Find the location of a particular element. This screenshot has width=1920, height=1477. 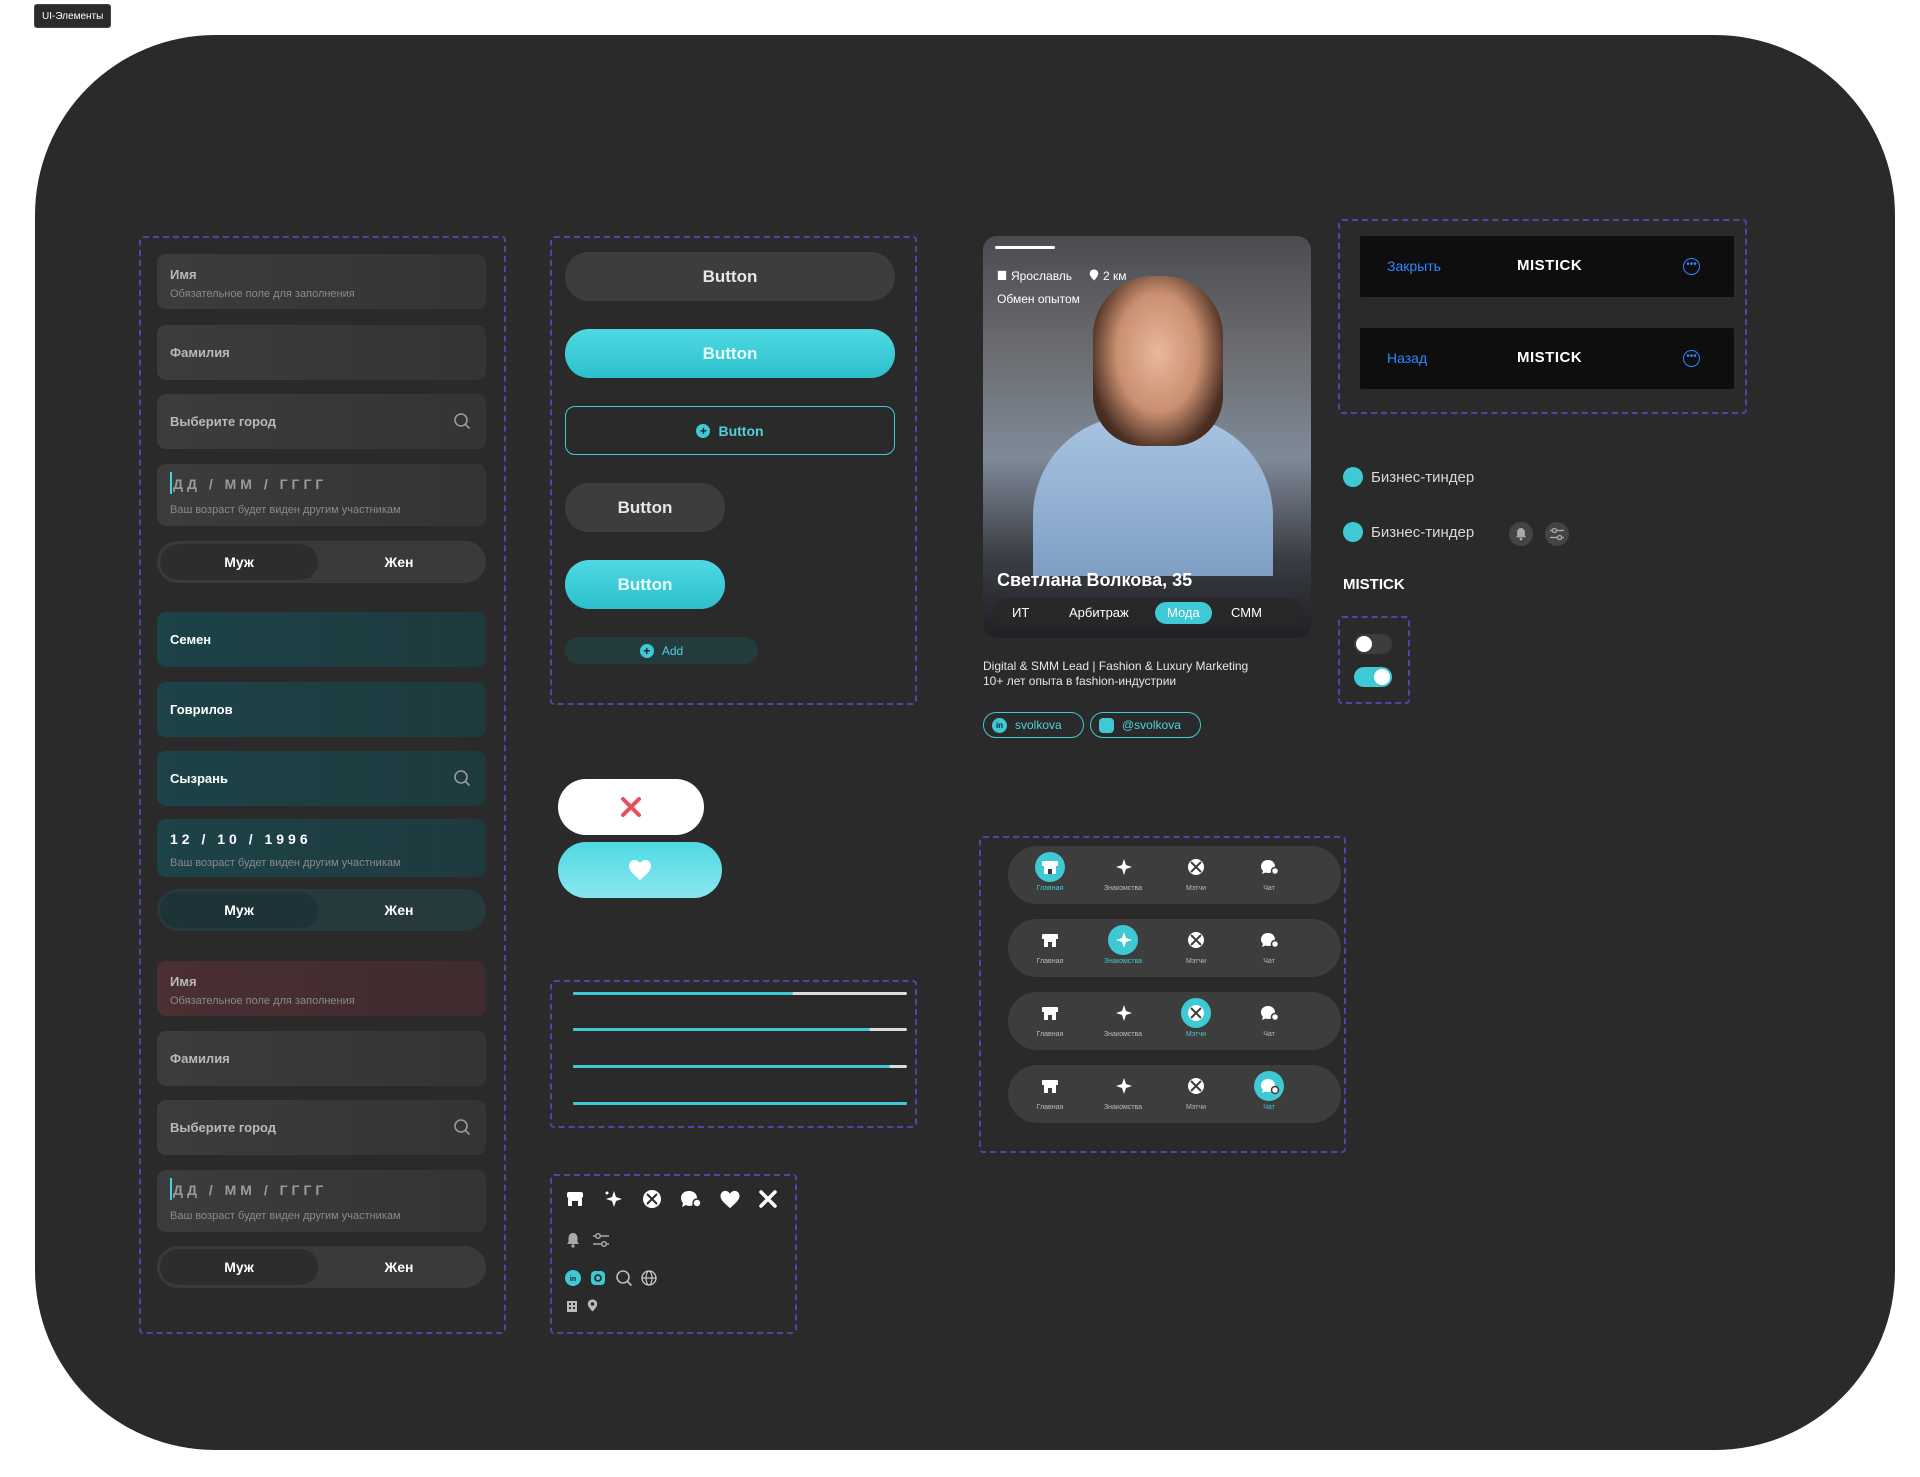

chip-arbitrage: Арбитраж is located at coordinates (1099, 612).